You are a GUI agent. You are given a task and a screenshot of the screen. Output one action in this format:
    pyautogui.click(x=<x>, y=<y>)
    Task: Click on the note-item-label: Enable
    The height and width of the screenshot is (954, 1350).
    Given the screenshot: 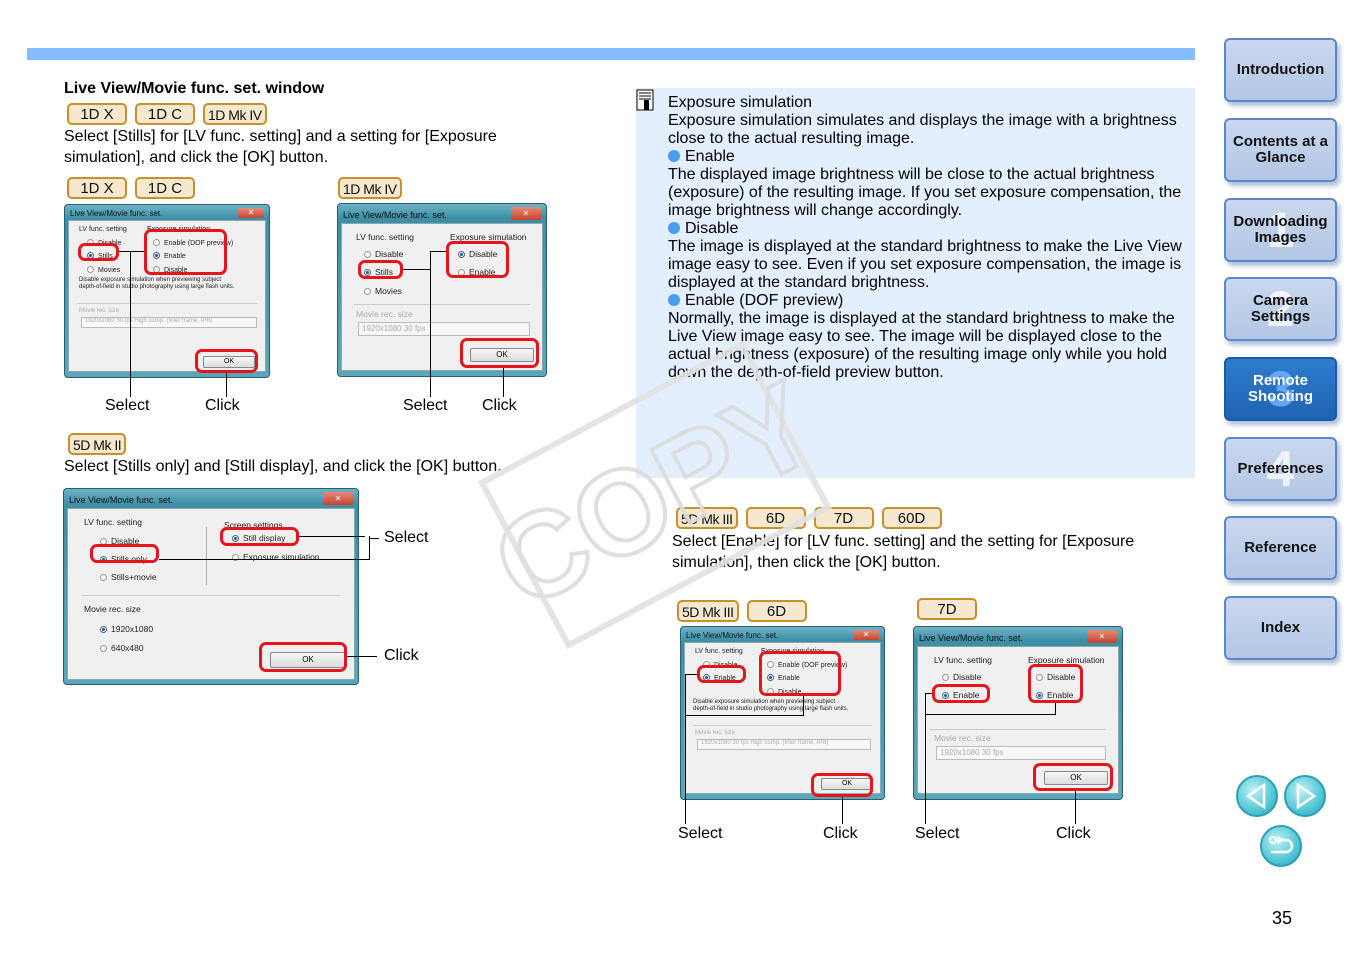 What is the action you would take?
    pyautogui.click(x=928, y=157)
    